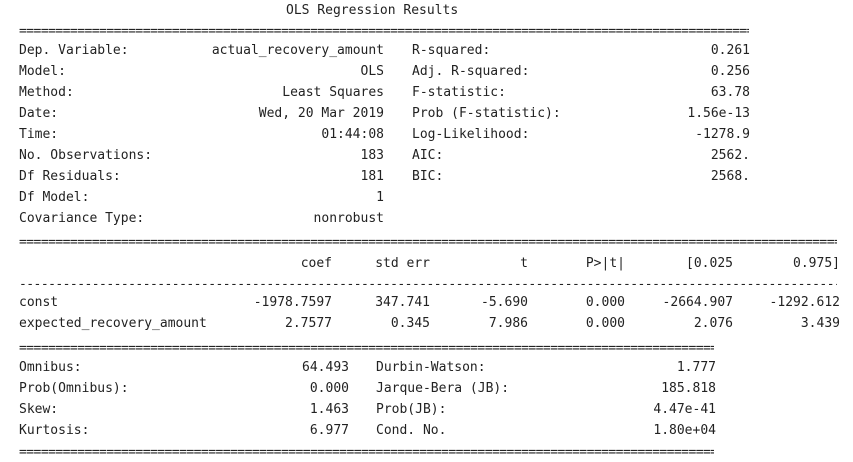 The width and height of the screenshot is (853, 462). What do you see at coordinates (451, 50) in the screenshot?
I see `summary-label: R-squared:` at bounding box center [451, 50].